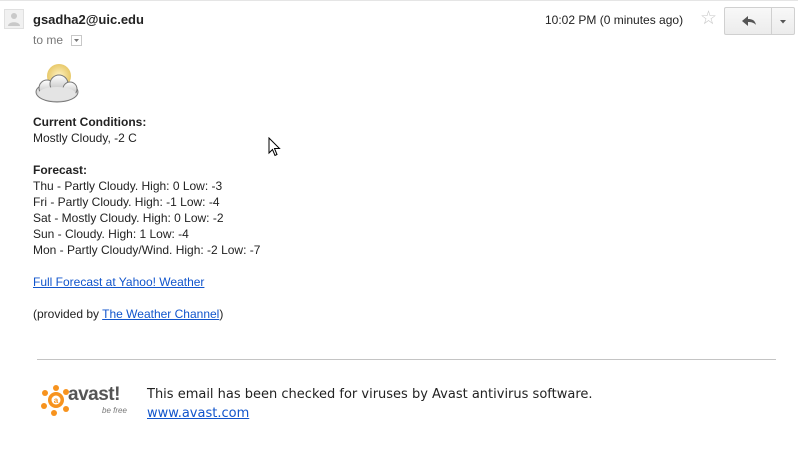 The height and width of the screenshot is (451, 798). I want to click on sender-avatar, so click(14, 19).